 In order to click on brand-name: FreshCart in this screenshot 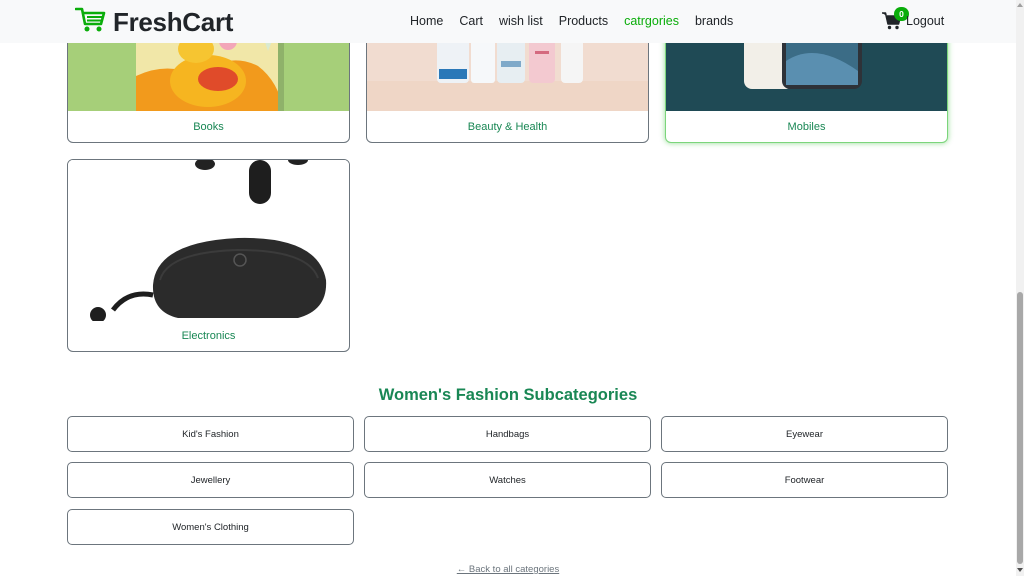, I will do `click(173, 22)`.